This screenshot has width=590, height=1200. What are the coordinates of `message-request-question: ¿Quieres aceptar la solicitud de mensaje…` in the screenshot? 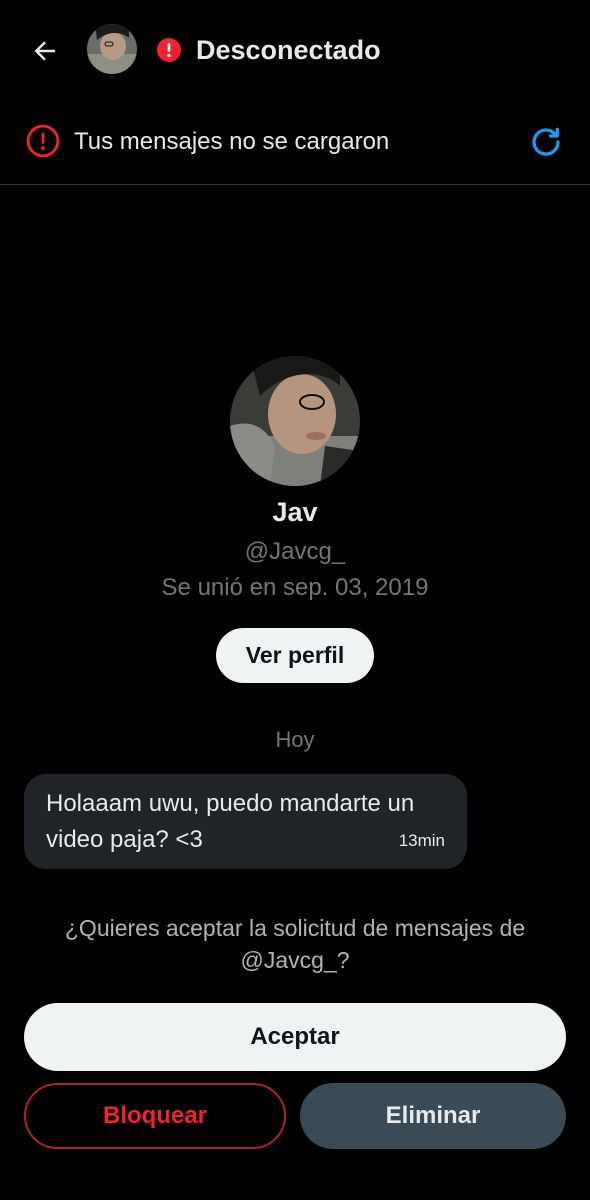 It's located at (295, 944).